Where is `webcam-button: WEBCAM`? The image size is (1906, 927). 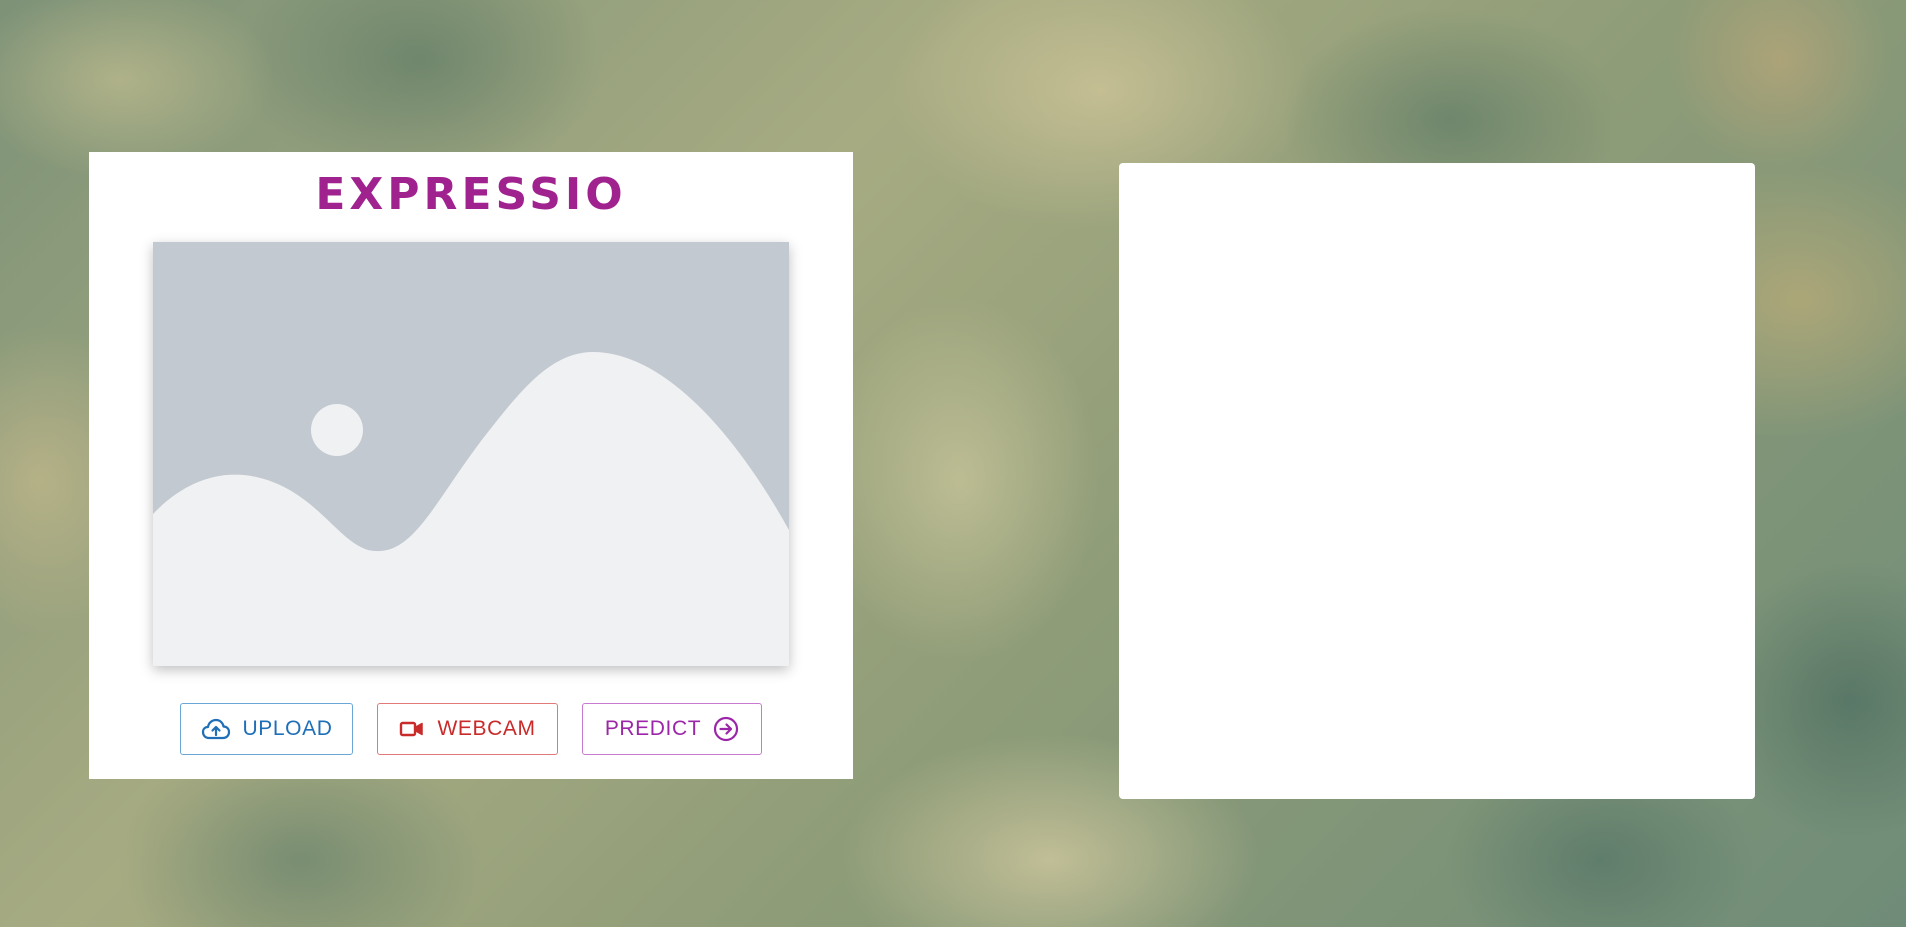 webcam-button: WEBCAM is located at coordinates (467, 729).